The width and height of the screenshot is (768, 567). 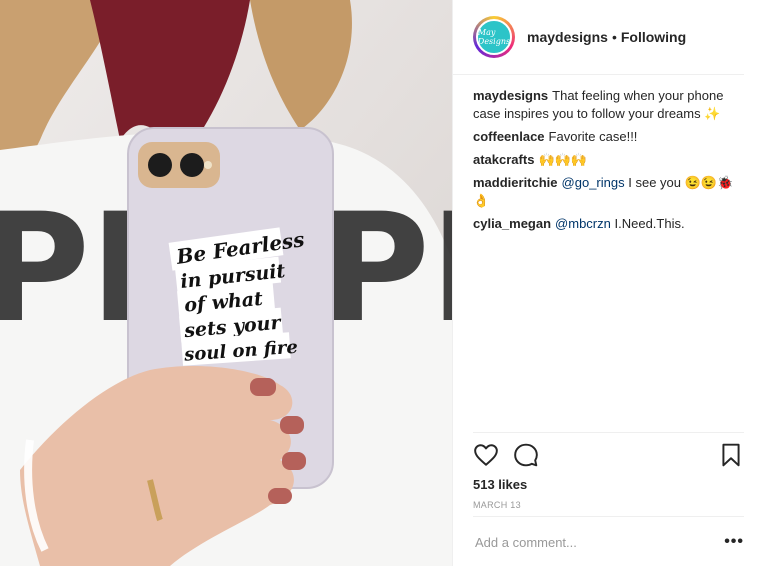 What do you see at coordinates (503, 159) in the screenshot?
I see `comment-username: atakcrafts` at bounding box center [503, 159].